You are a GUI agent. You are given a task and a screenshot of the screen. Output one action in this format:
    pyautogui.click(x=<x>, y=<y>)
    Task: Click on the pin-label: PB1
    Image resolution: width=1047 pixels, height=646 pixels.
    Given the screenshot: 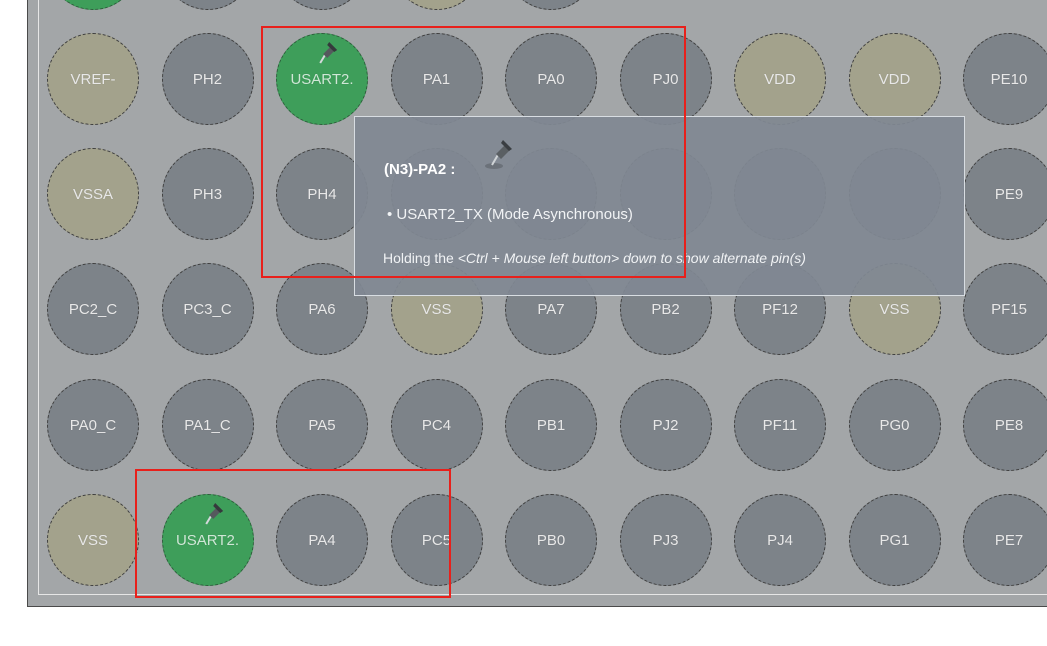 What is the action you would take?
    pyautogui.click(x=551, y=425)
    